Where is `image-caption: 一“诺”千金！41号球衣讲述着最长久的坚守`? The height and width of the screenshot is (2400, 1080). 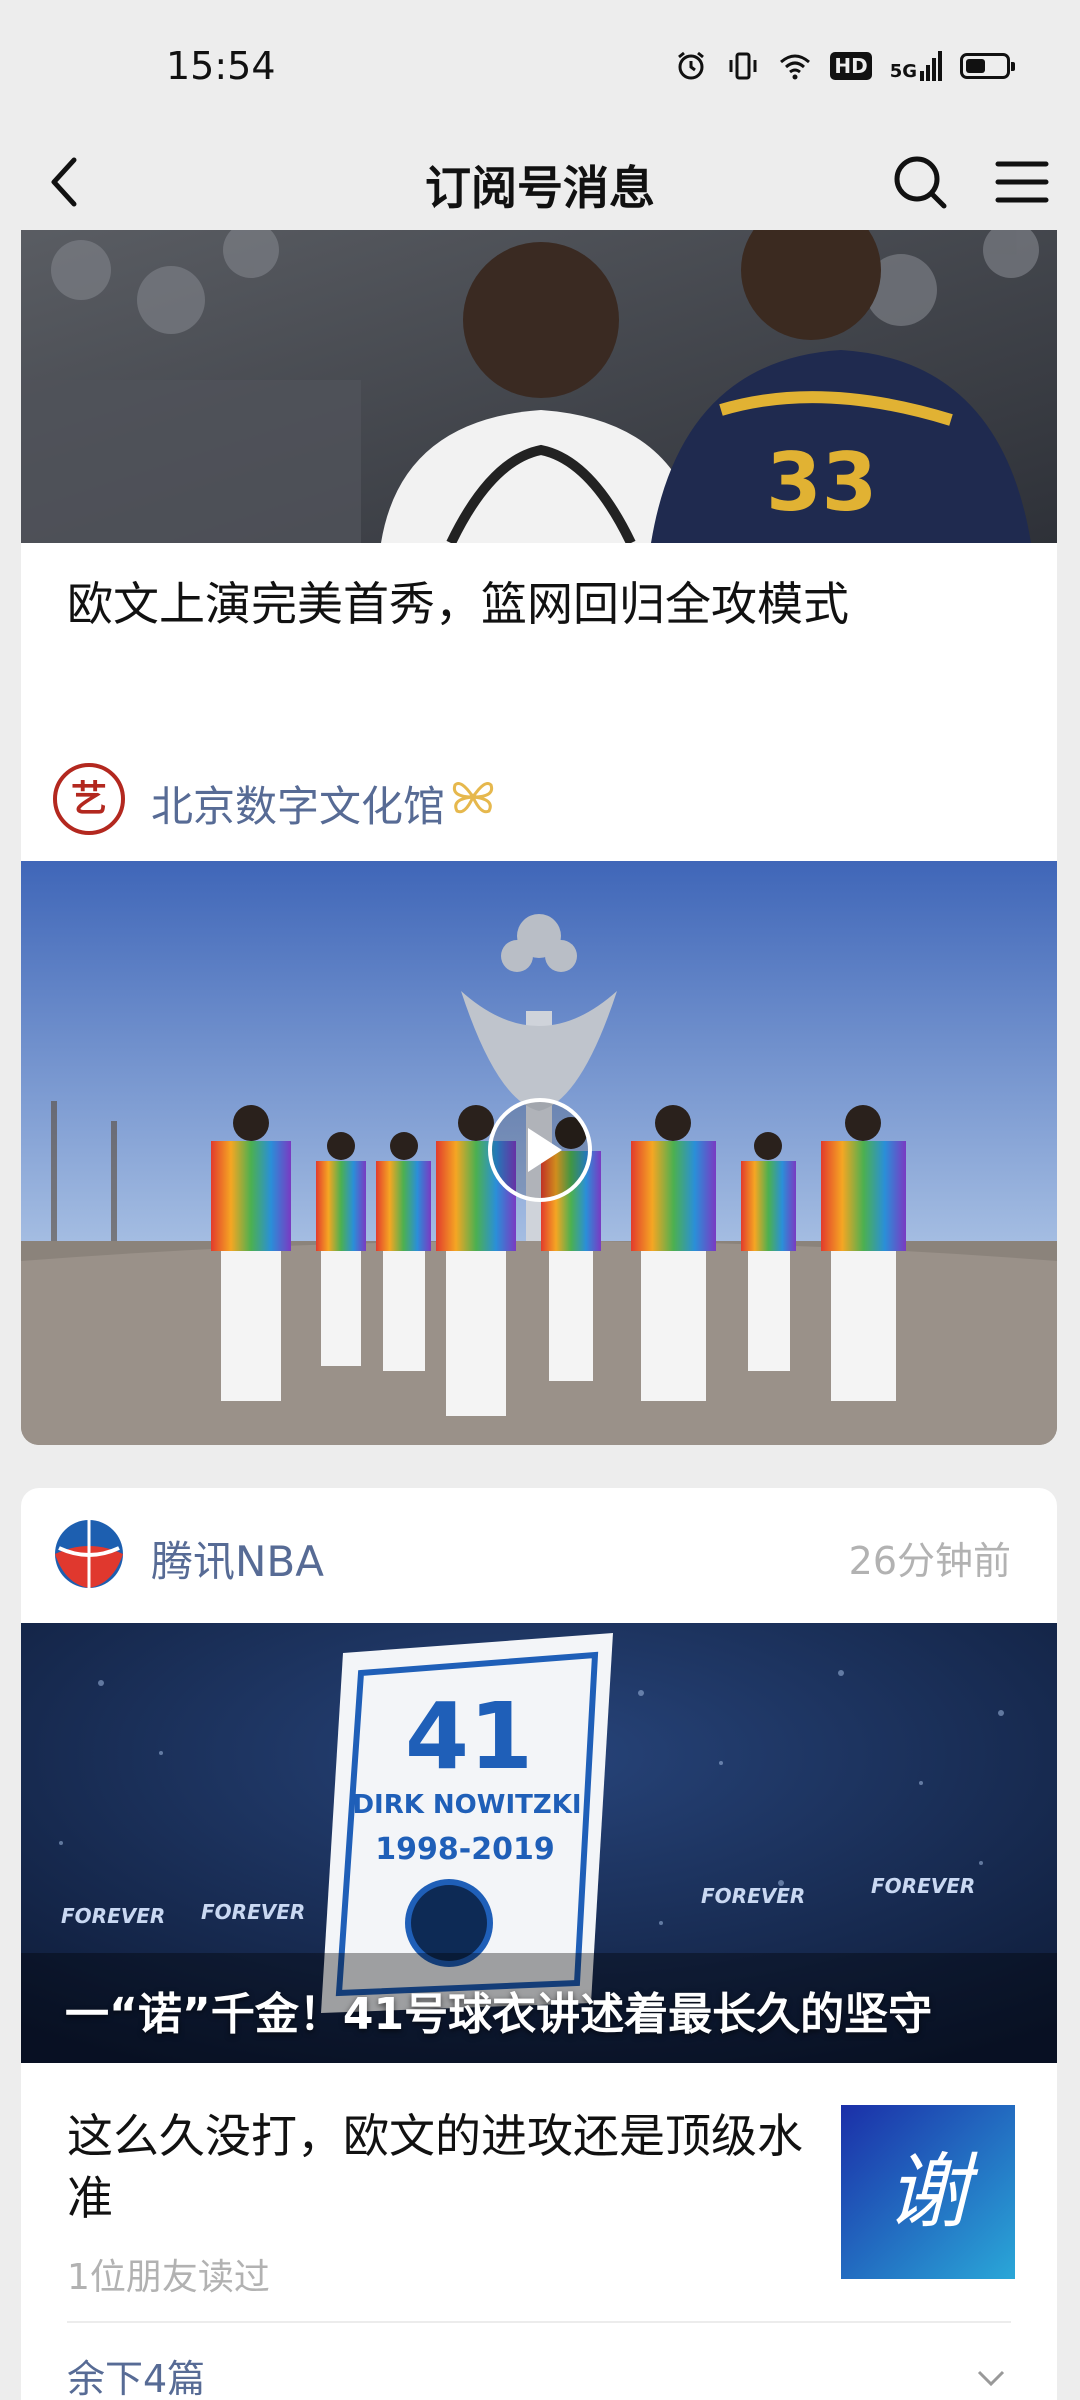
image-caption: 一“诺”千金！41号球衣讲述着最长久的坚守 is located at coordinates (499, 2014).